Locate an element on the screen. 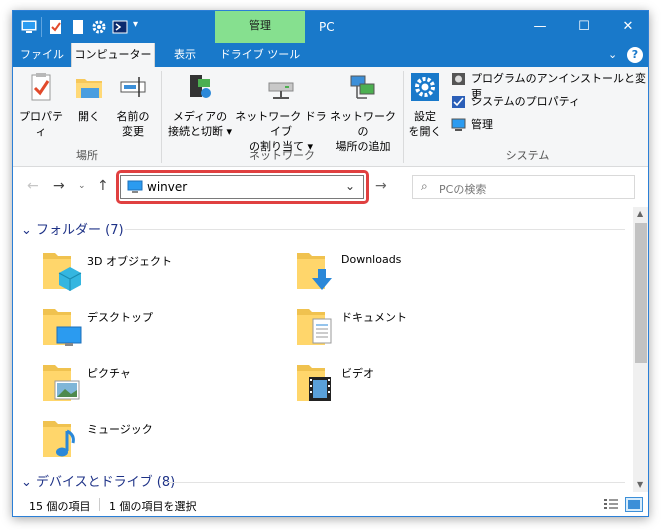  group-label-system: システム is located at coordinates (527, 155).